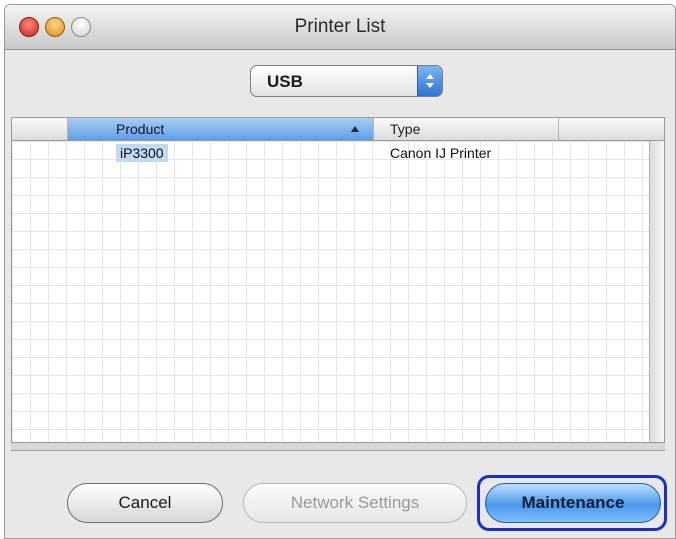 The width and height of the screenshot is (676, 539). Describe the element at coordinates (221, 129) in the screenshot. I see `column-header-product: Product` at that location.